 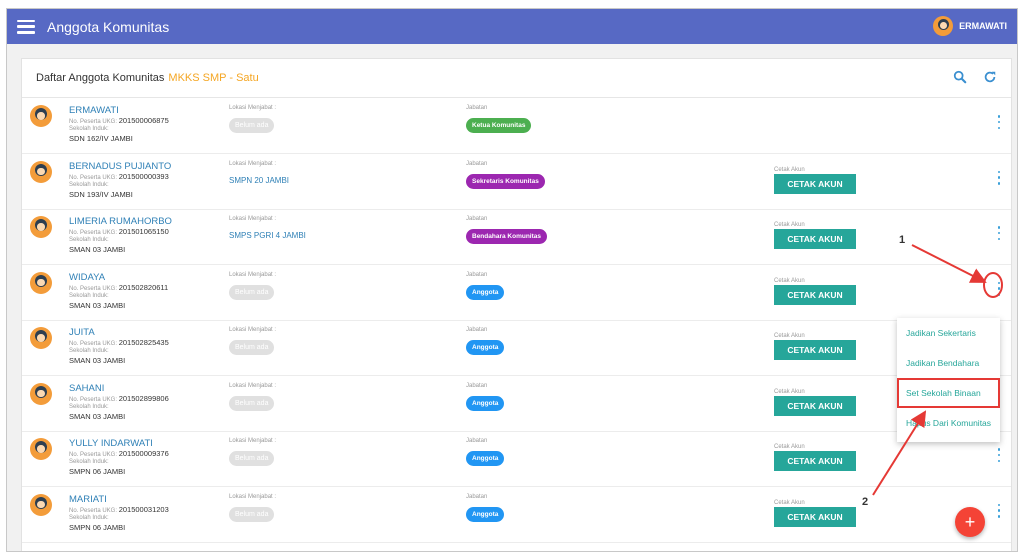 I want to click on member-no-peserta: No. Peserta UKG: 201501065150, so click(x=119, y=231).